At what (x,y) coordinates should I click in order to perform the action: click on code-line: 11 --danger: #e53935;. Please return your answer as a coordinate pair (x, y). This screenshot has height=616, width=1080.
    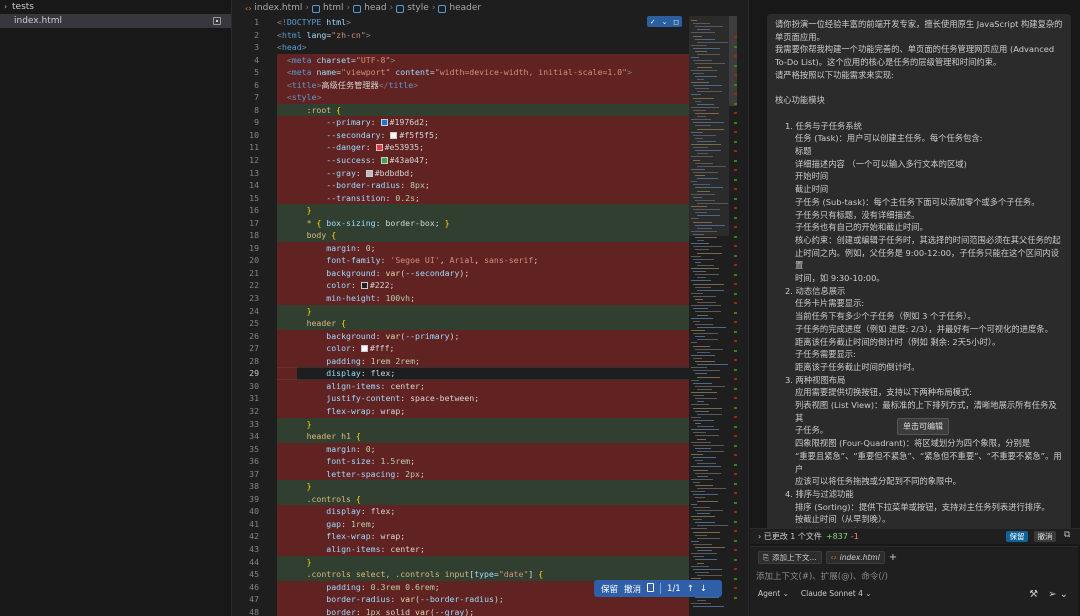
    Looking at the image, I should click on (461, 148).